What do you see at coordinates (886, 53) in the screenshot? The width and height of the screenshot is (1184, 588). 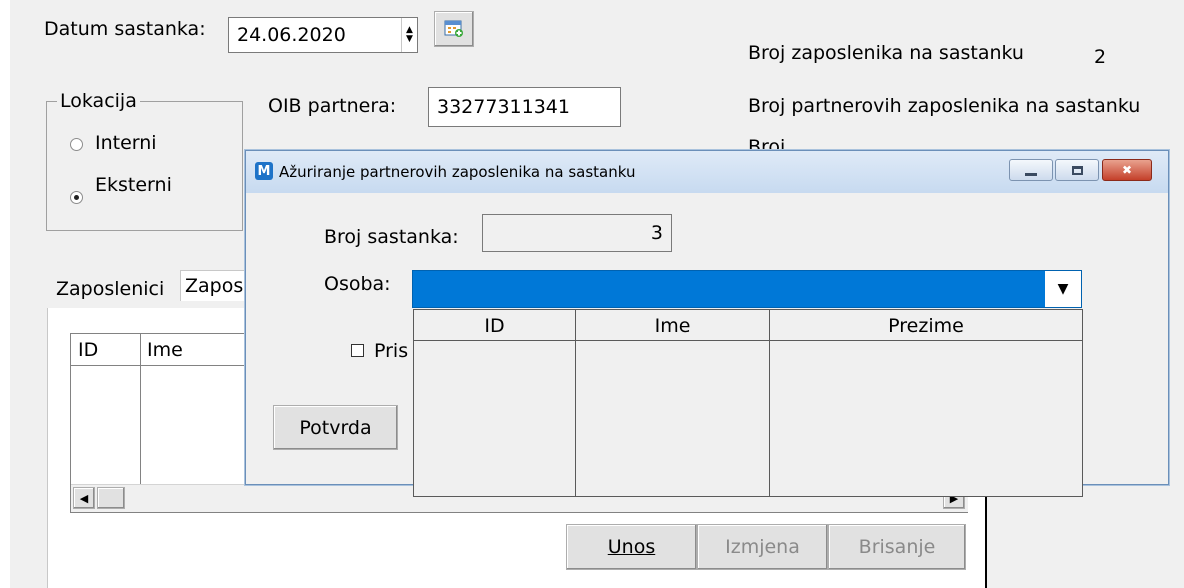 I see `broj-zaposlenika-label: Broj zaposlenika na sastanku` at bounding box center [886, 53].